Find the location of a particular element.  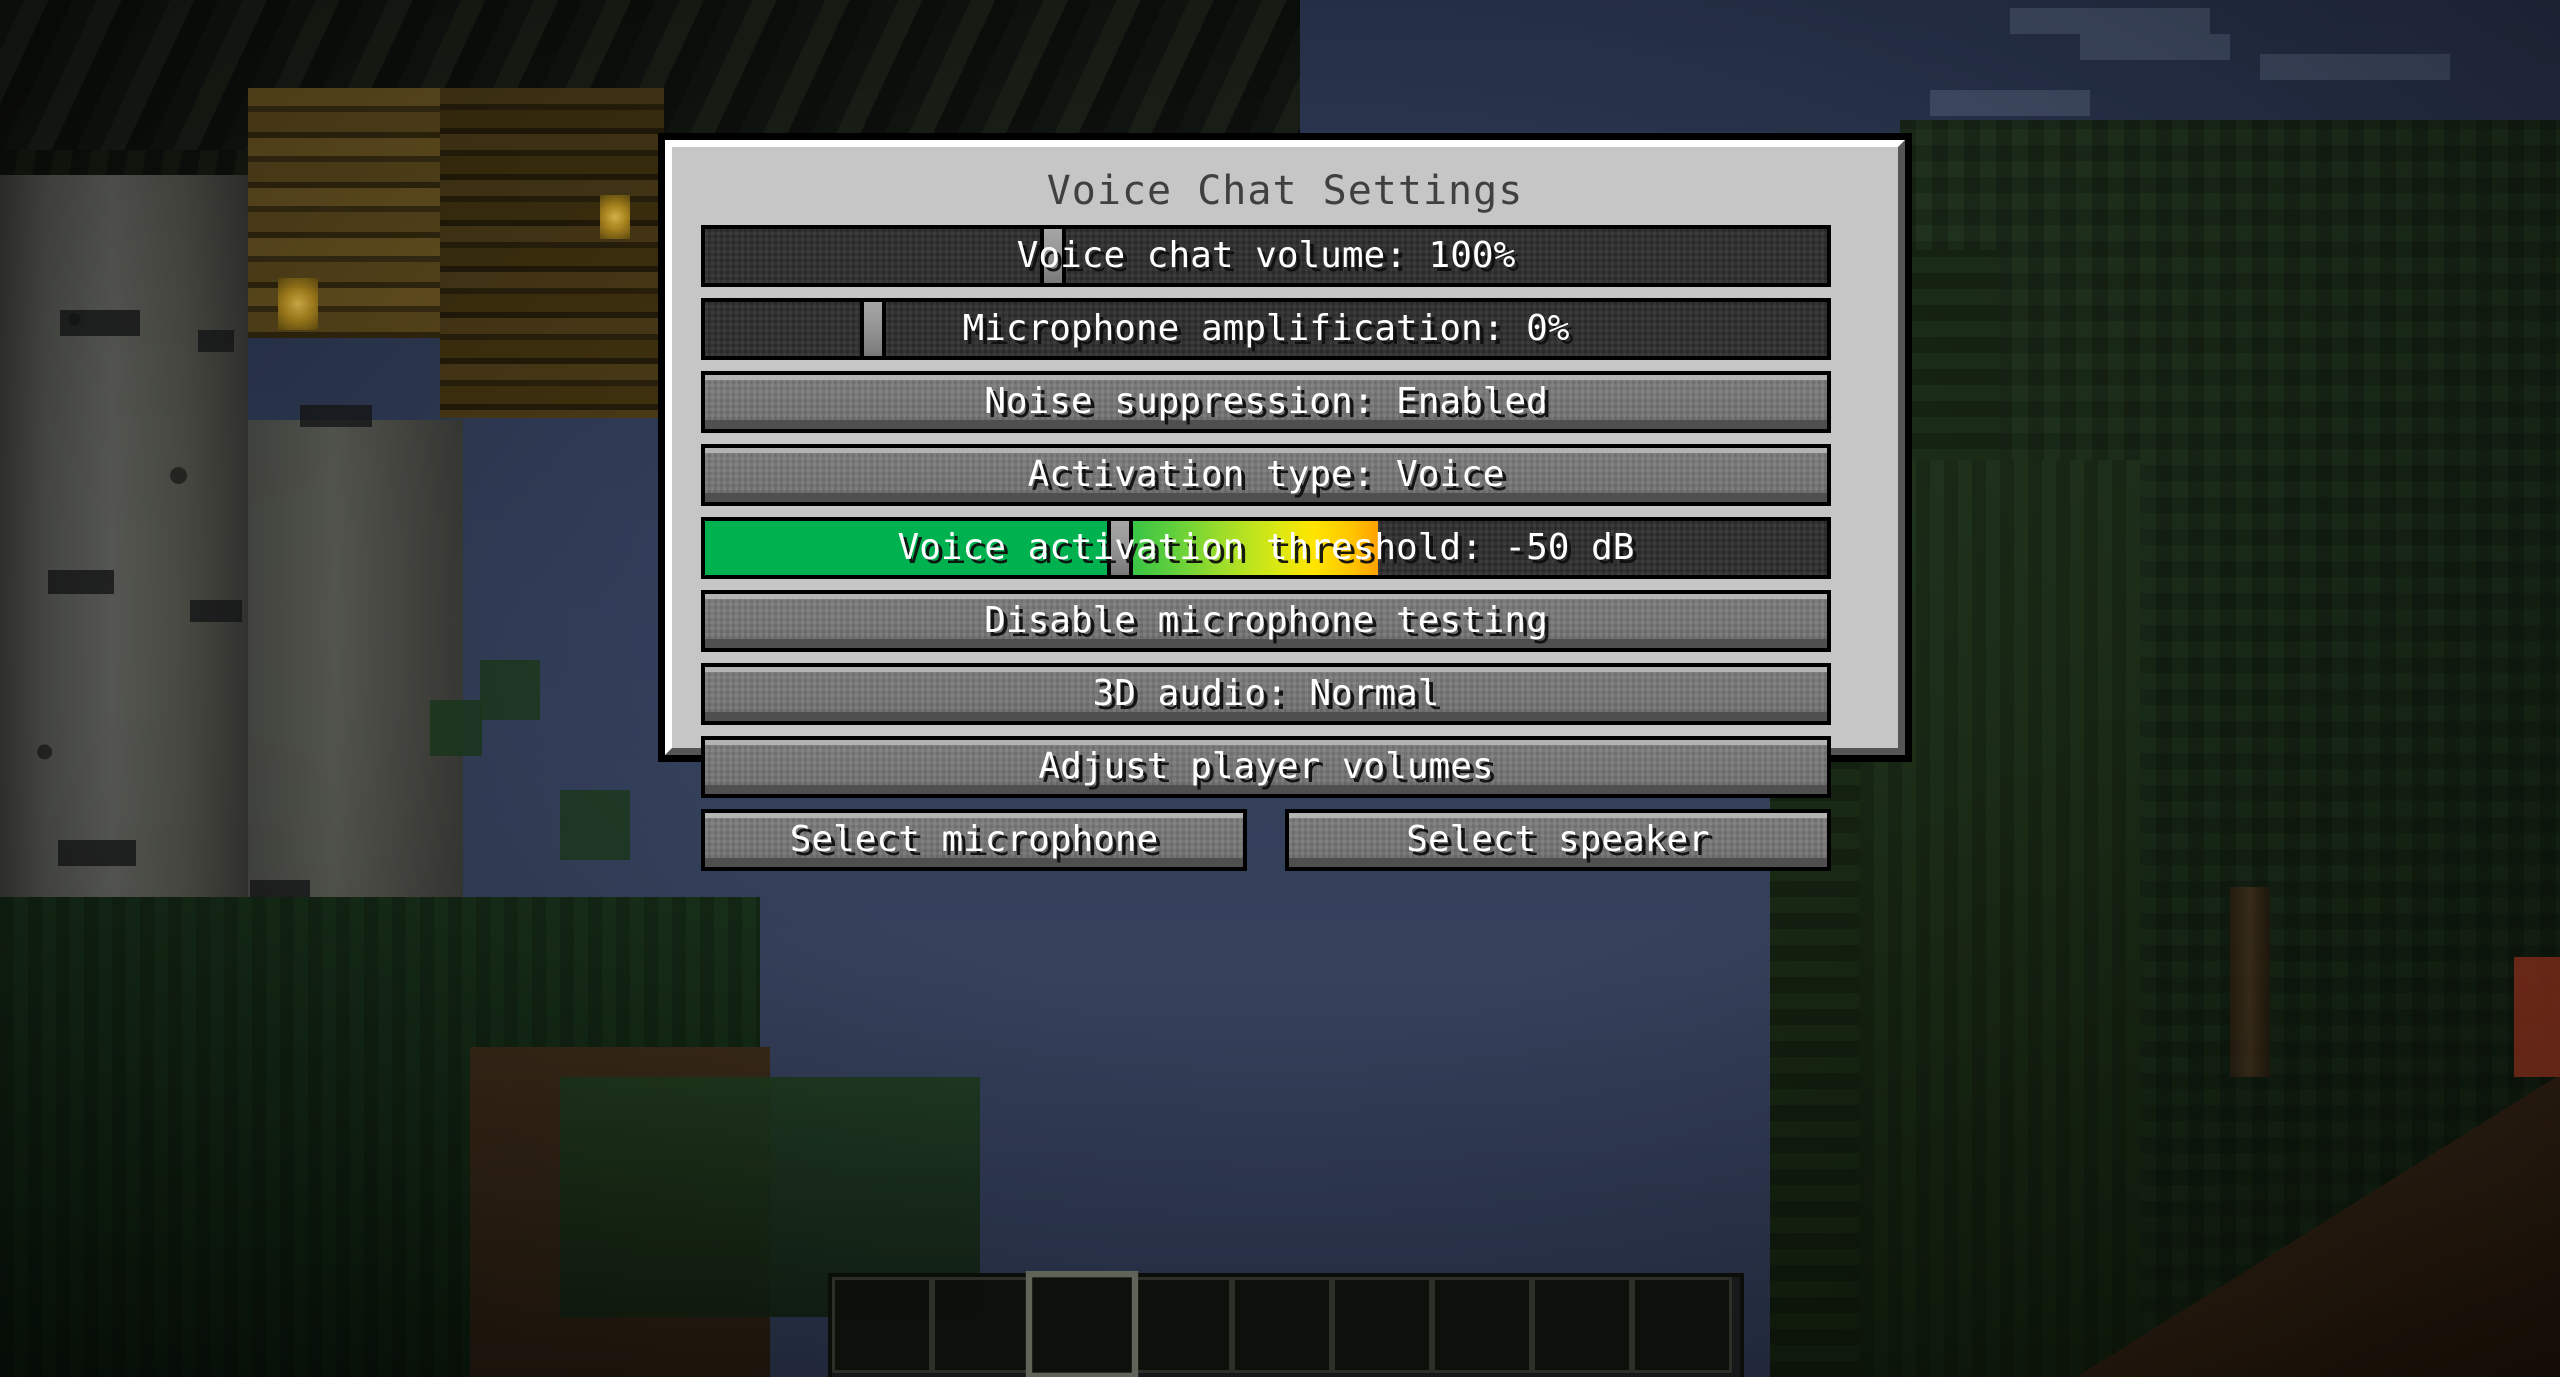

disable-microphone-testing-button-label: Disable microphone testing is located at coordinates (1266, 620).